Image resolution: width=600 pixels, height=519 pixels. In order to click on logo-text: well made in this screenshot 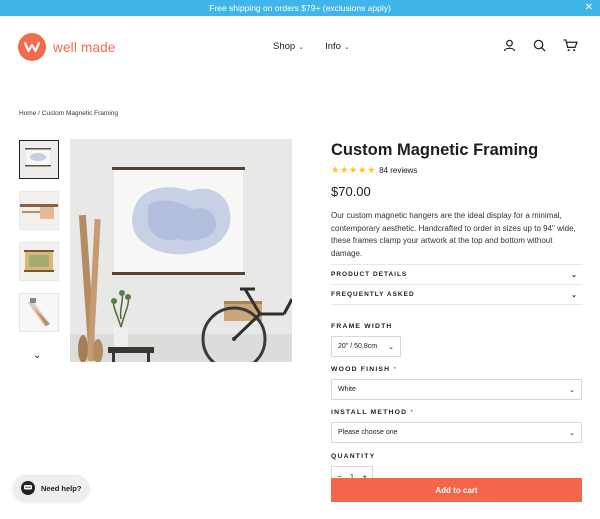, I will do `click(84, 47)`.